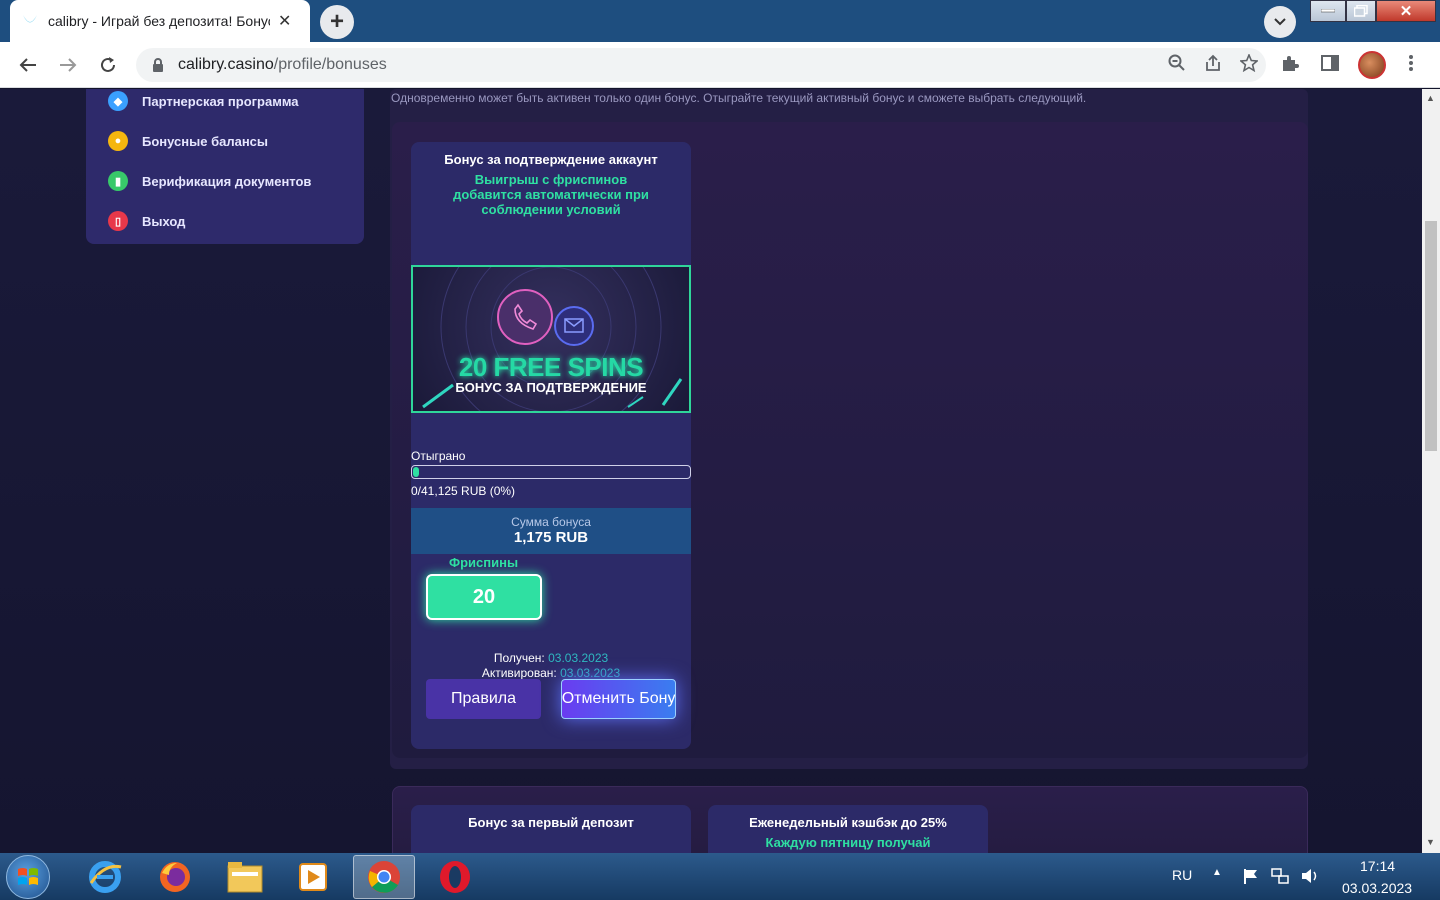 This screenshot has width=1440, height=900. What do you see at coordinates (551, 658) in the screenshot?
I see `received-date-row: Получен: 03.03.2023` at bounding box center [551, 658].